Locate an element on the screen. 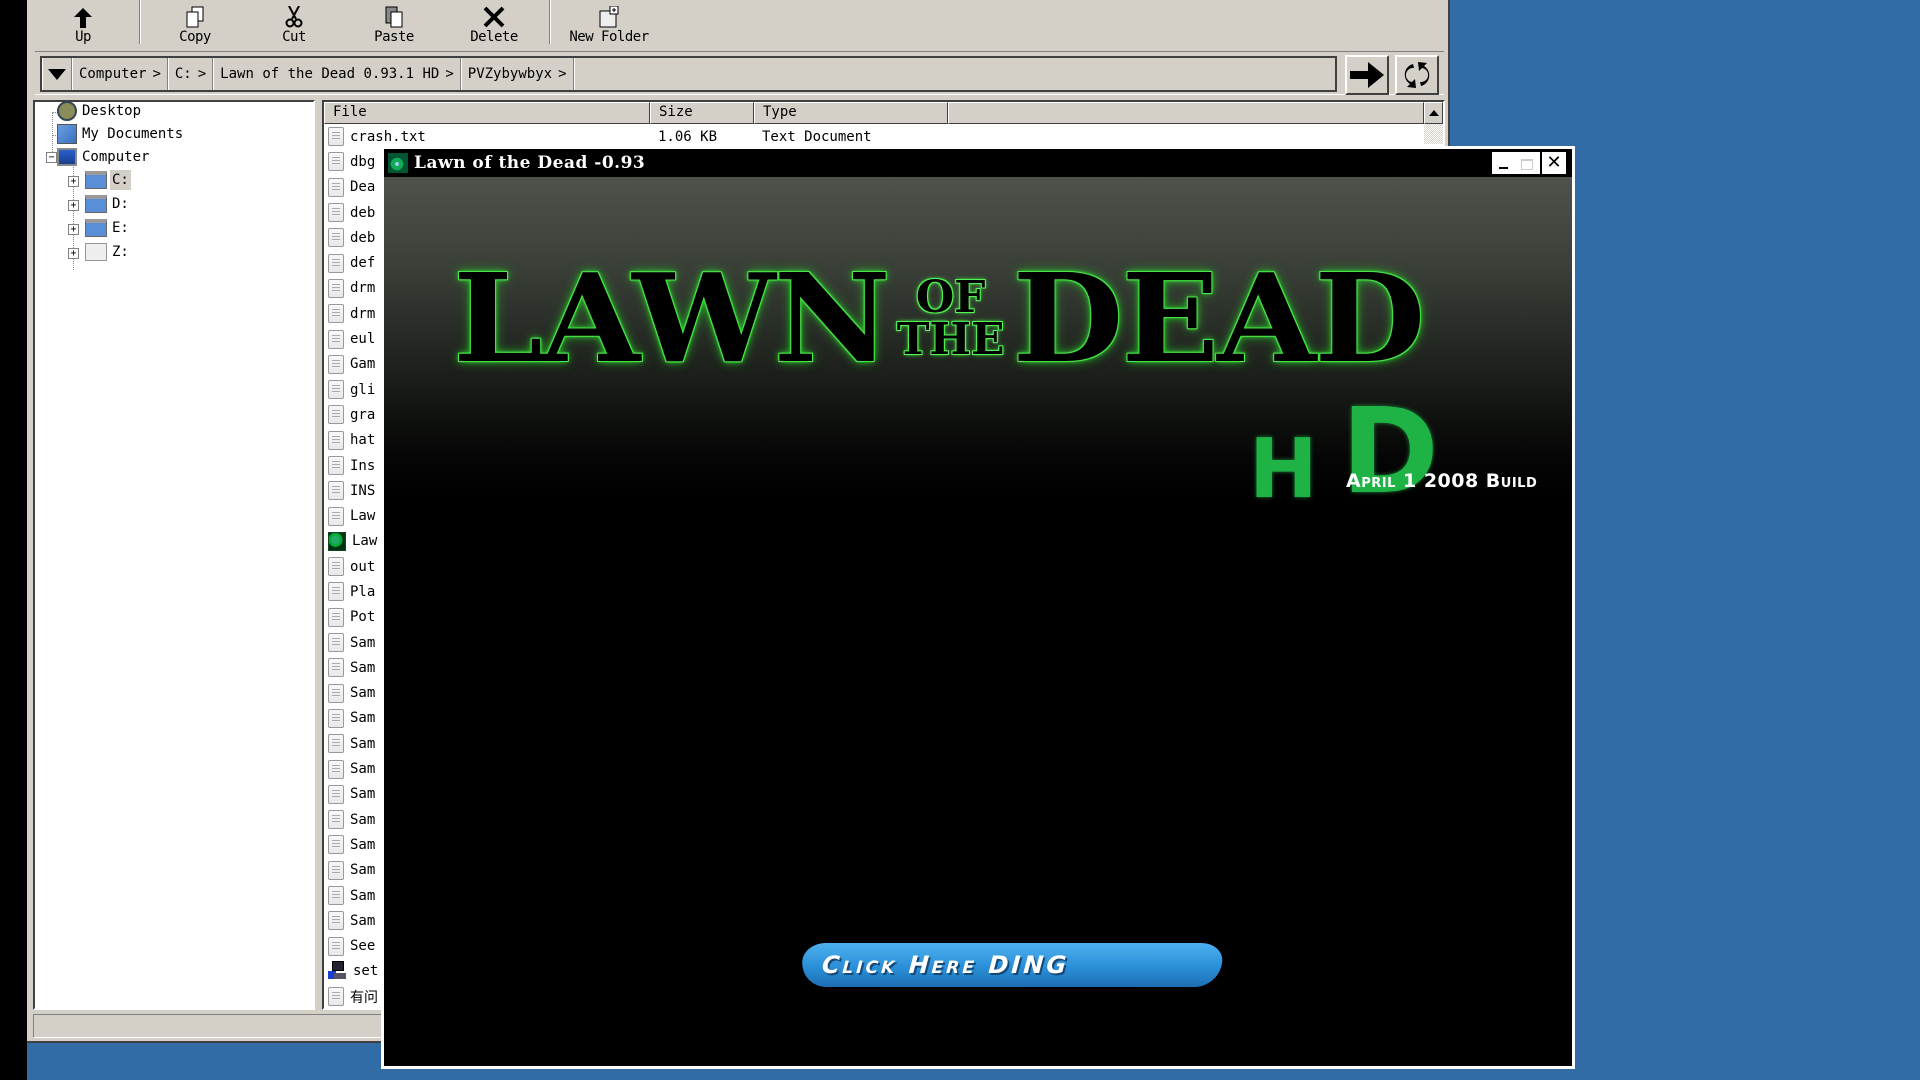 Image resolution: width=1920 pixels, height=1080 pixels. logo-of-the: OF THE is located at coordinates (950, 318).